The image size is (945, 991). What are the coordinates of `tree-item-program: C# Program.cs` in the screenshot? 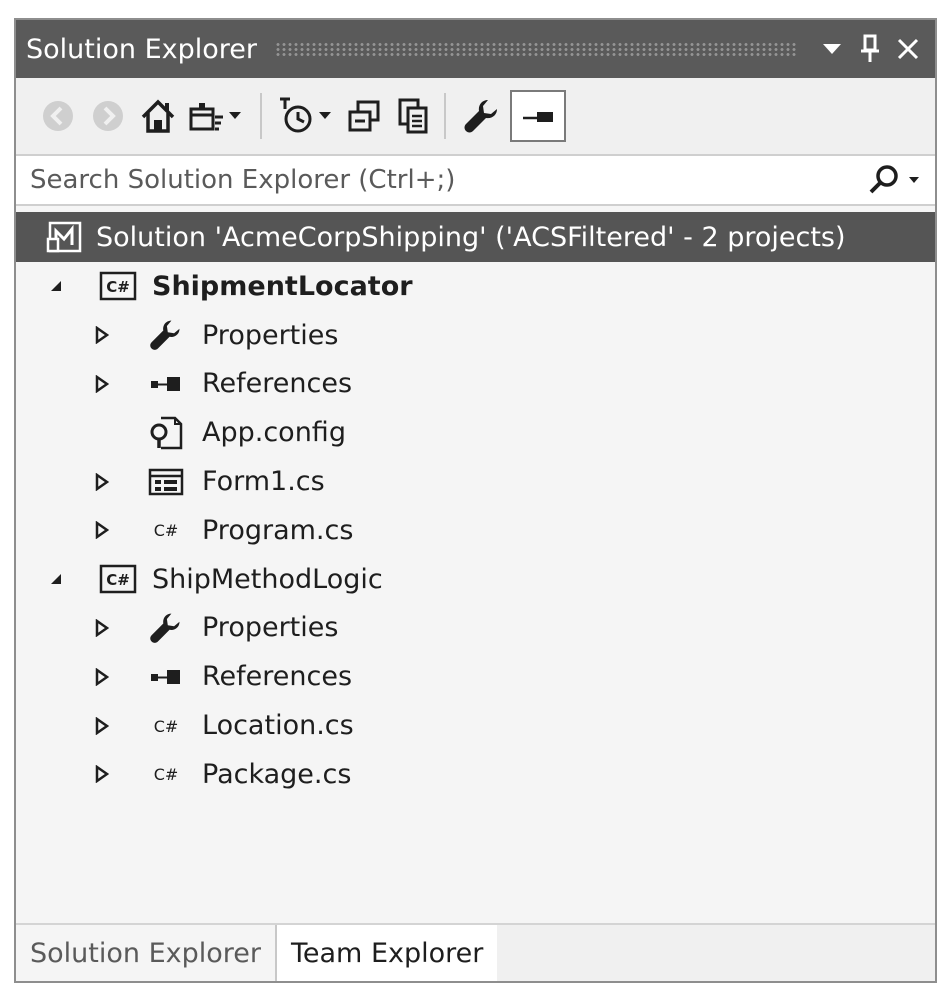 It's located at (475, 530).